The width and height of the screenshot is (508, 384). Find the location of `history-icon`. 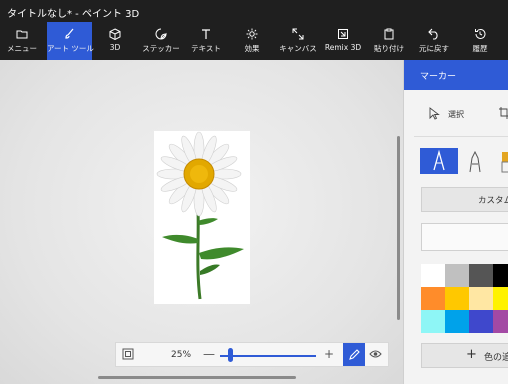

history-icon is located at coordinates (480, 33).